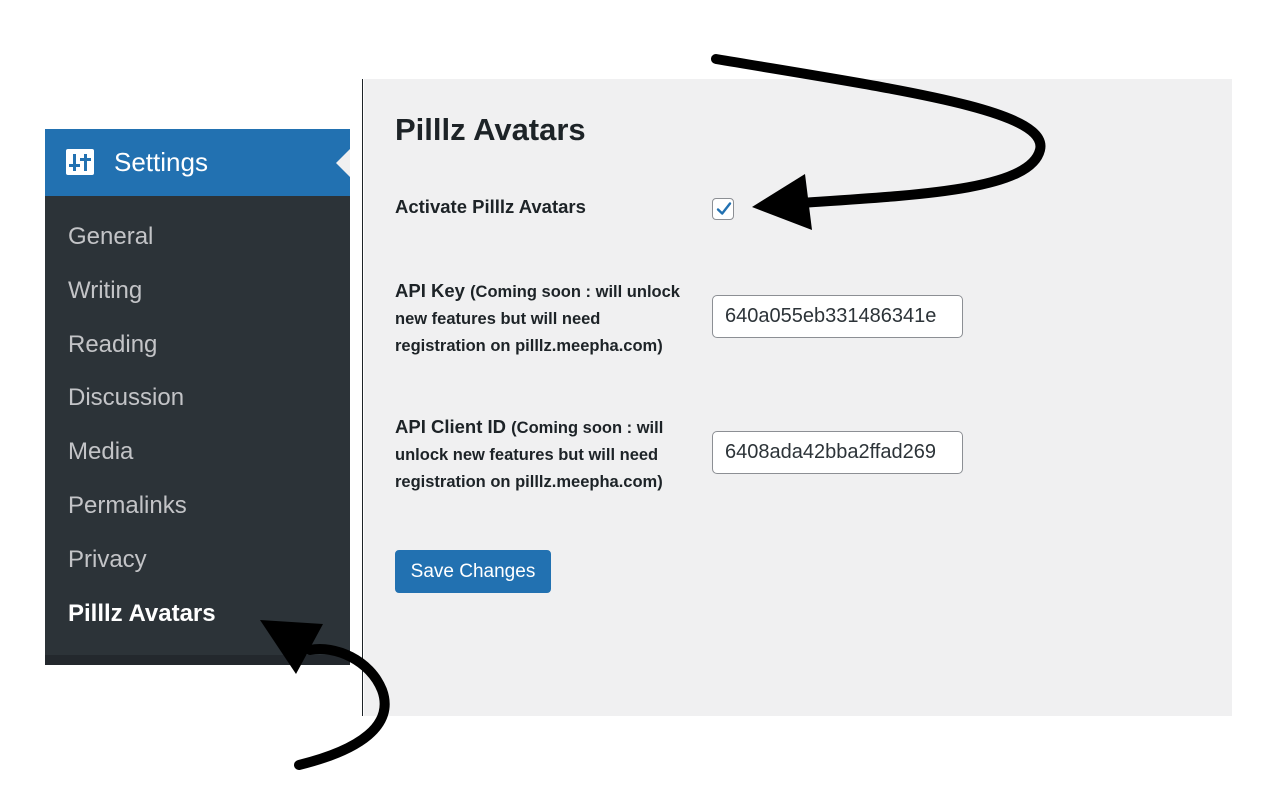  What do you see at coordinates (127, 506) in the screenshot?
I see `submenu-item-permalinks: Permalinks` at bounding box center [127, 506].